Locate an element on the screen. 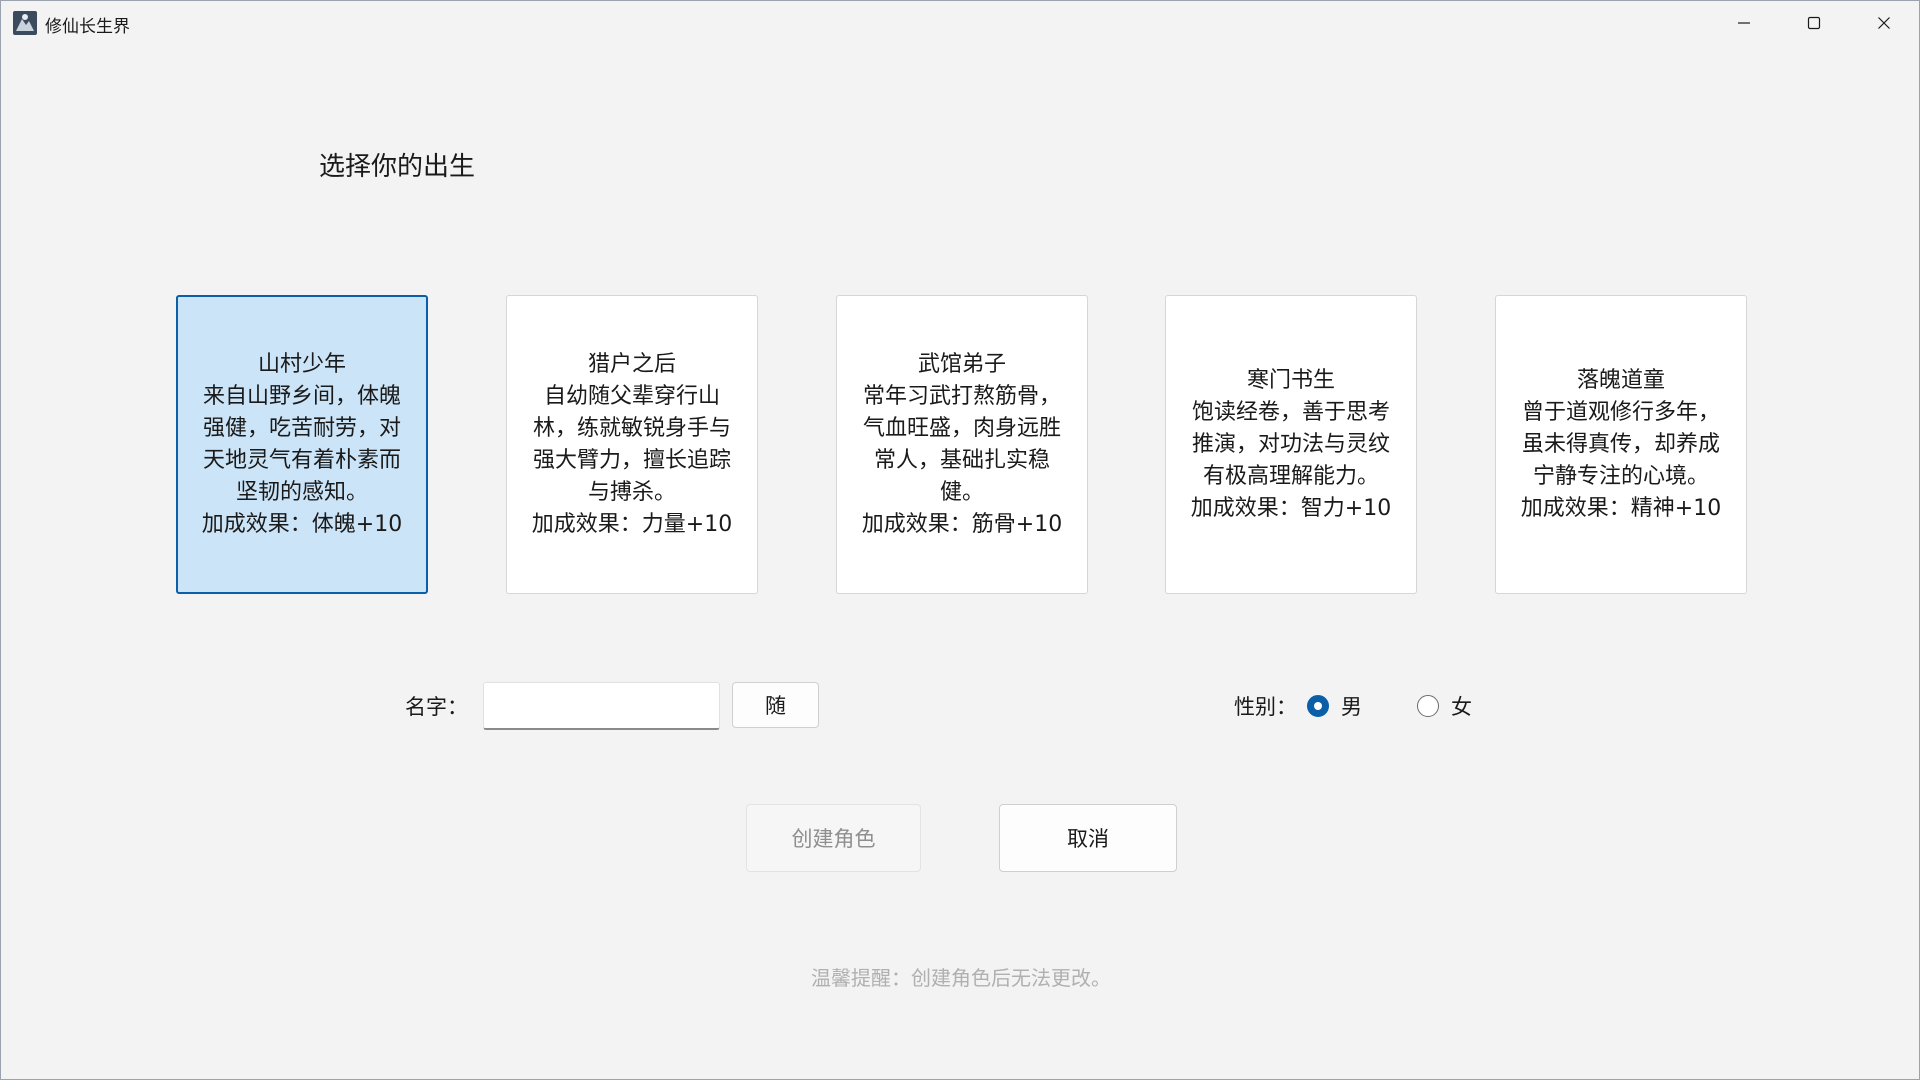 Image resolution: width=1920 pixels, height=1080 pixels. card-bonus: 加成效果：智力+10 is located at coordinates (1291, 508).